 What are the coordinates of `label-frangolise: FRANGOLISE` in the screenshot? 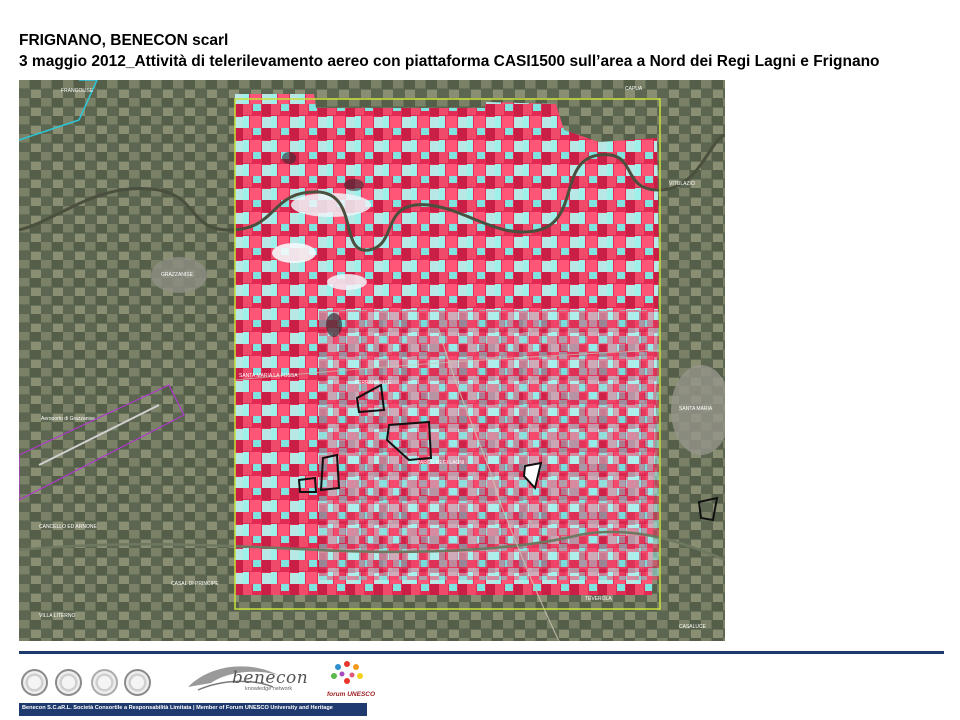 It's located at (77, 91).